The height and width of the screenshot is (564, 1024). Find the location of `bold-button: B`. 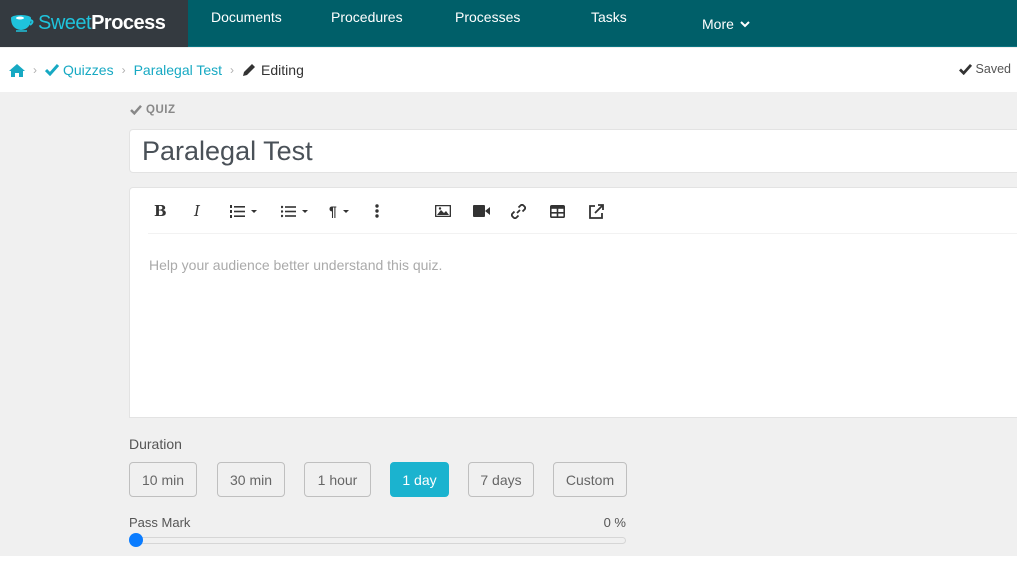

bold-button: B is located at coordinates (160, 211).